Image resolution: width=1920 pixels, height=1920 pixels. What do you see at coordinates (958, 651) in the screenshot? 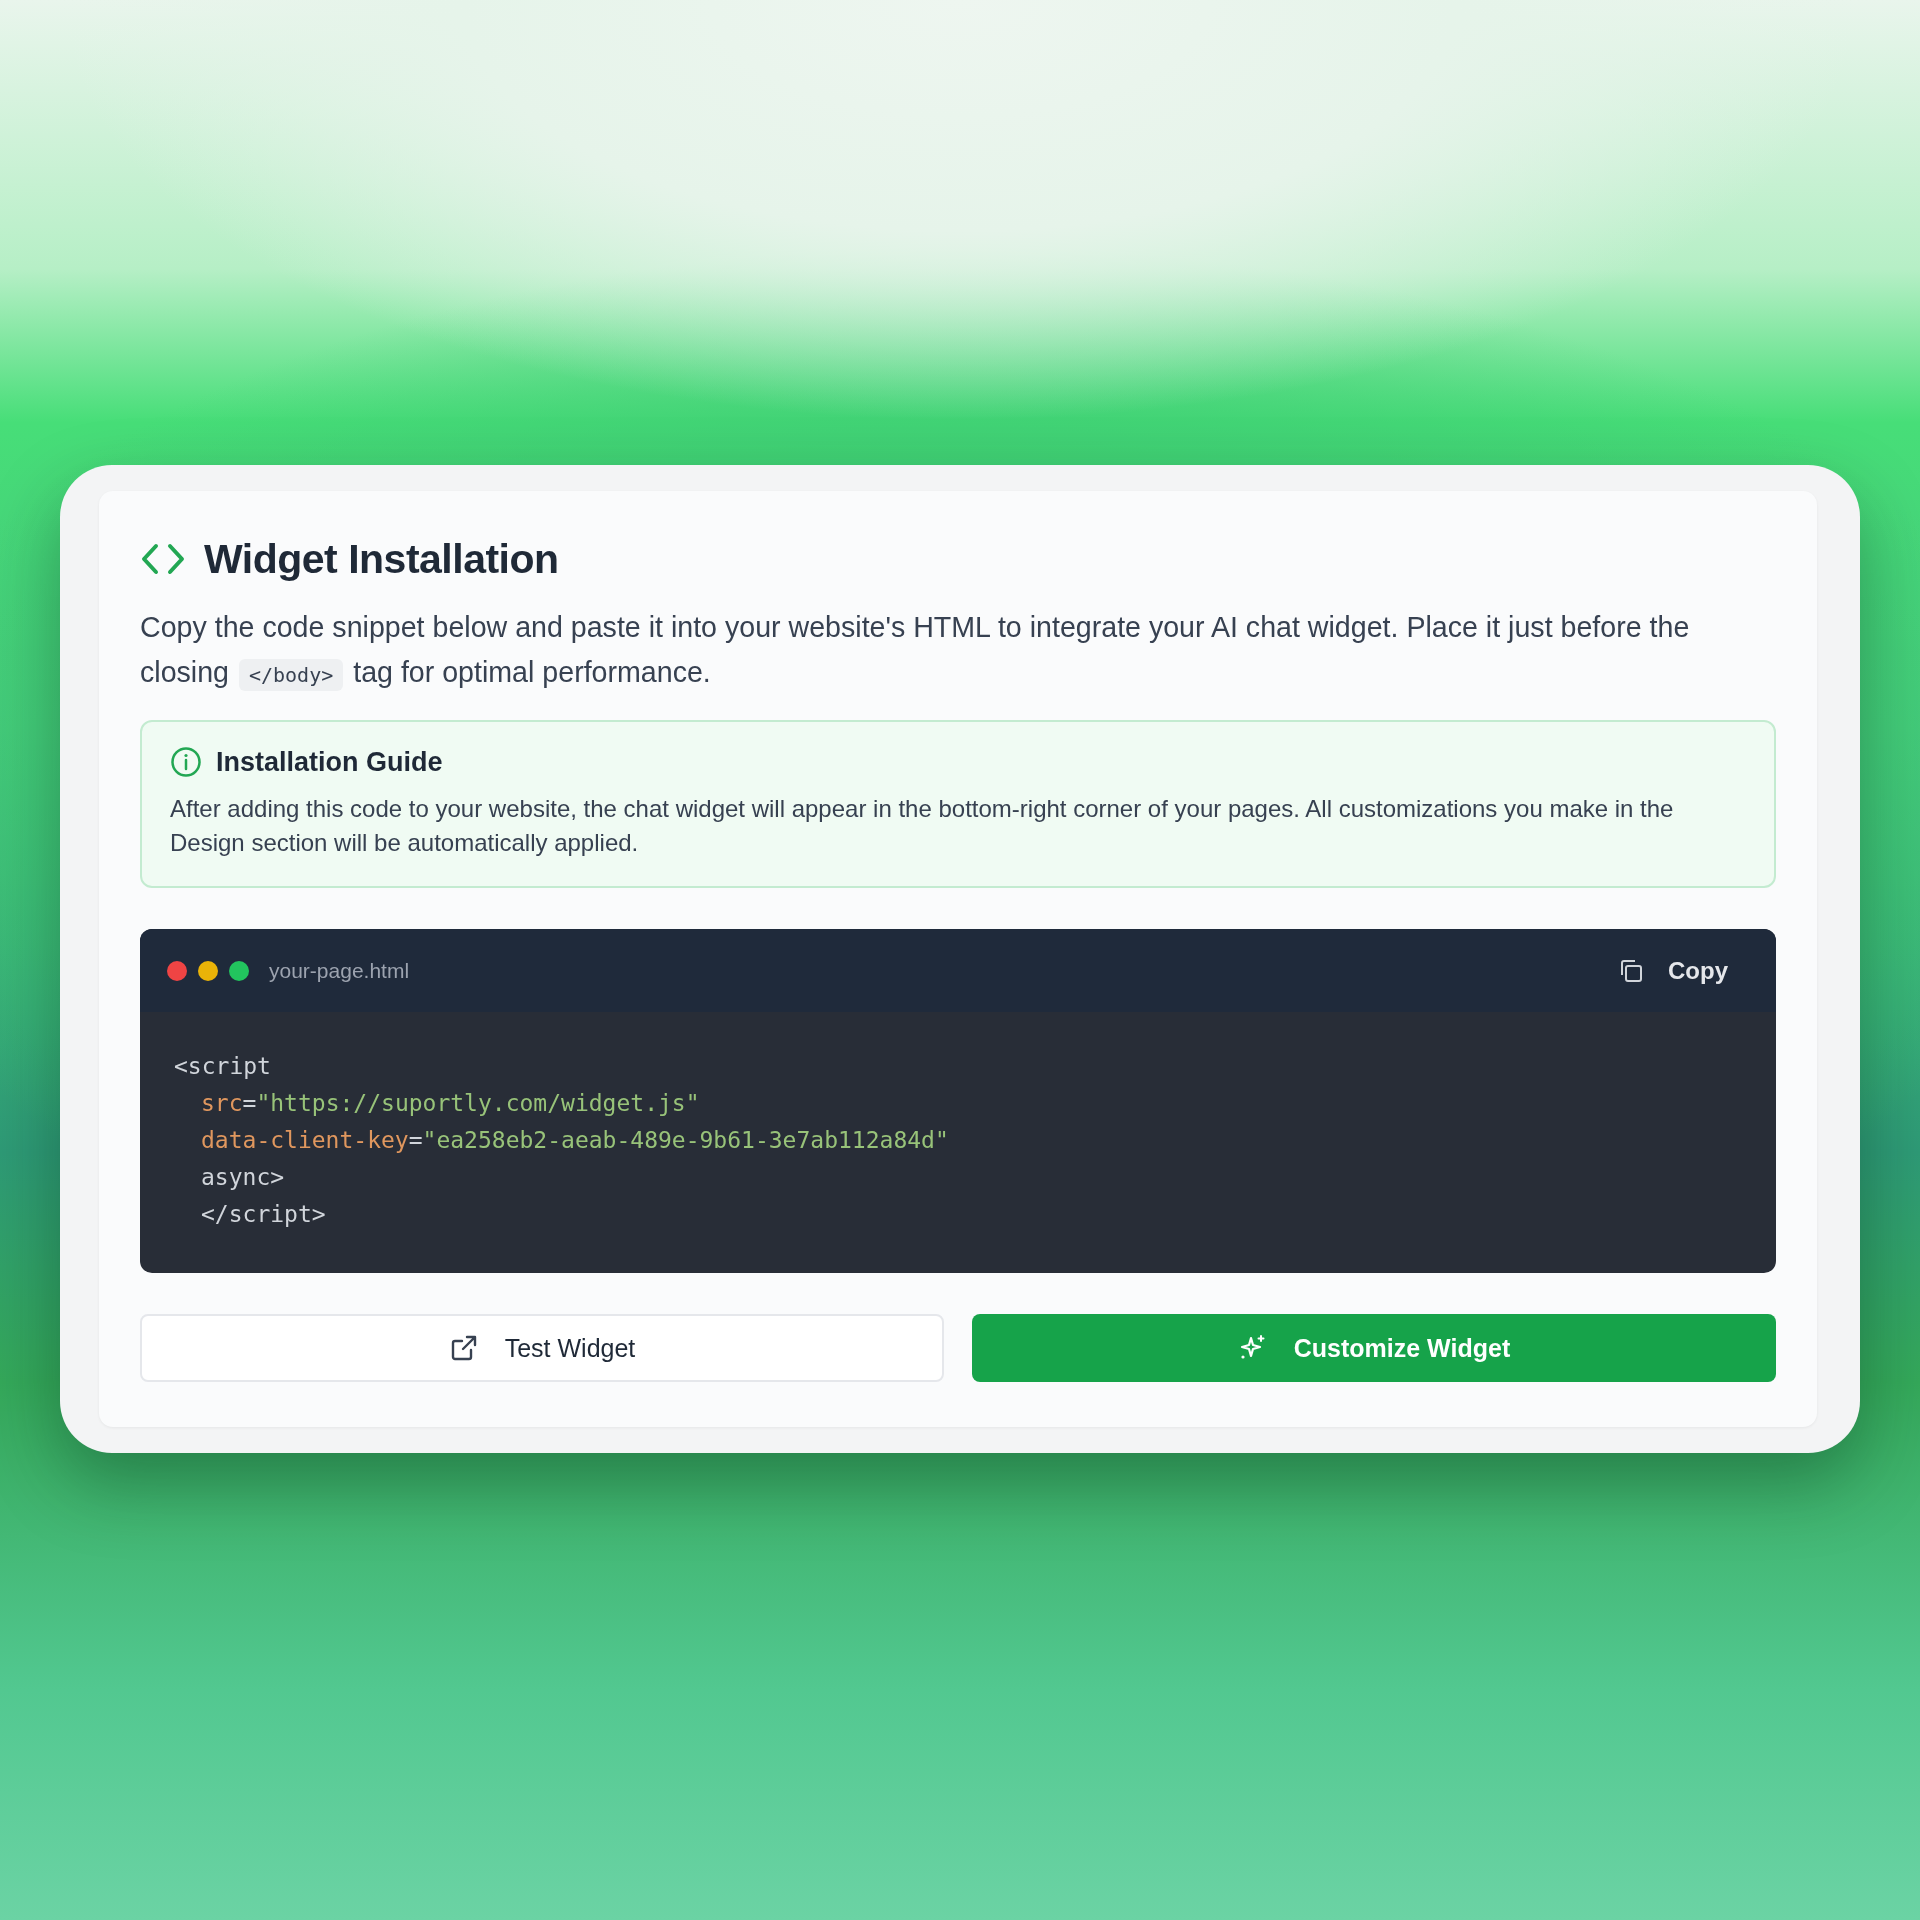
I see `description-text: Copy the code snippet below and paste it into your website's HTML to integrate your AI chat widget. Place it just before the closing </body> tag for optimal performance.` at bounding box center [958, 651].